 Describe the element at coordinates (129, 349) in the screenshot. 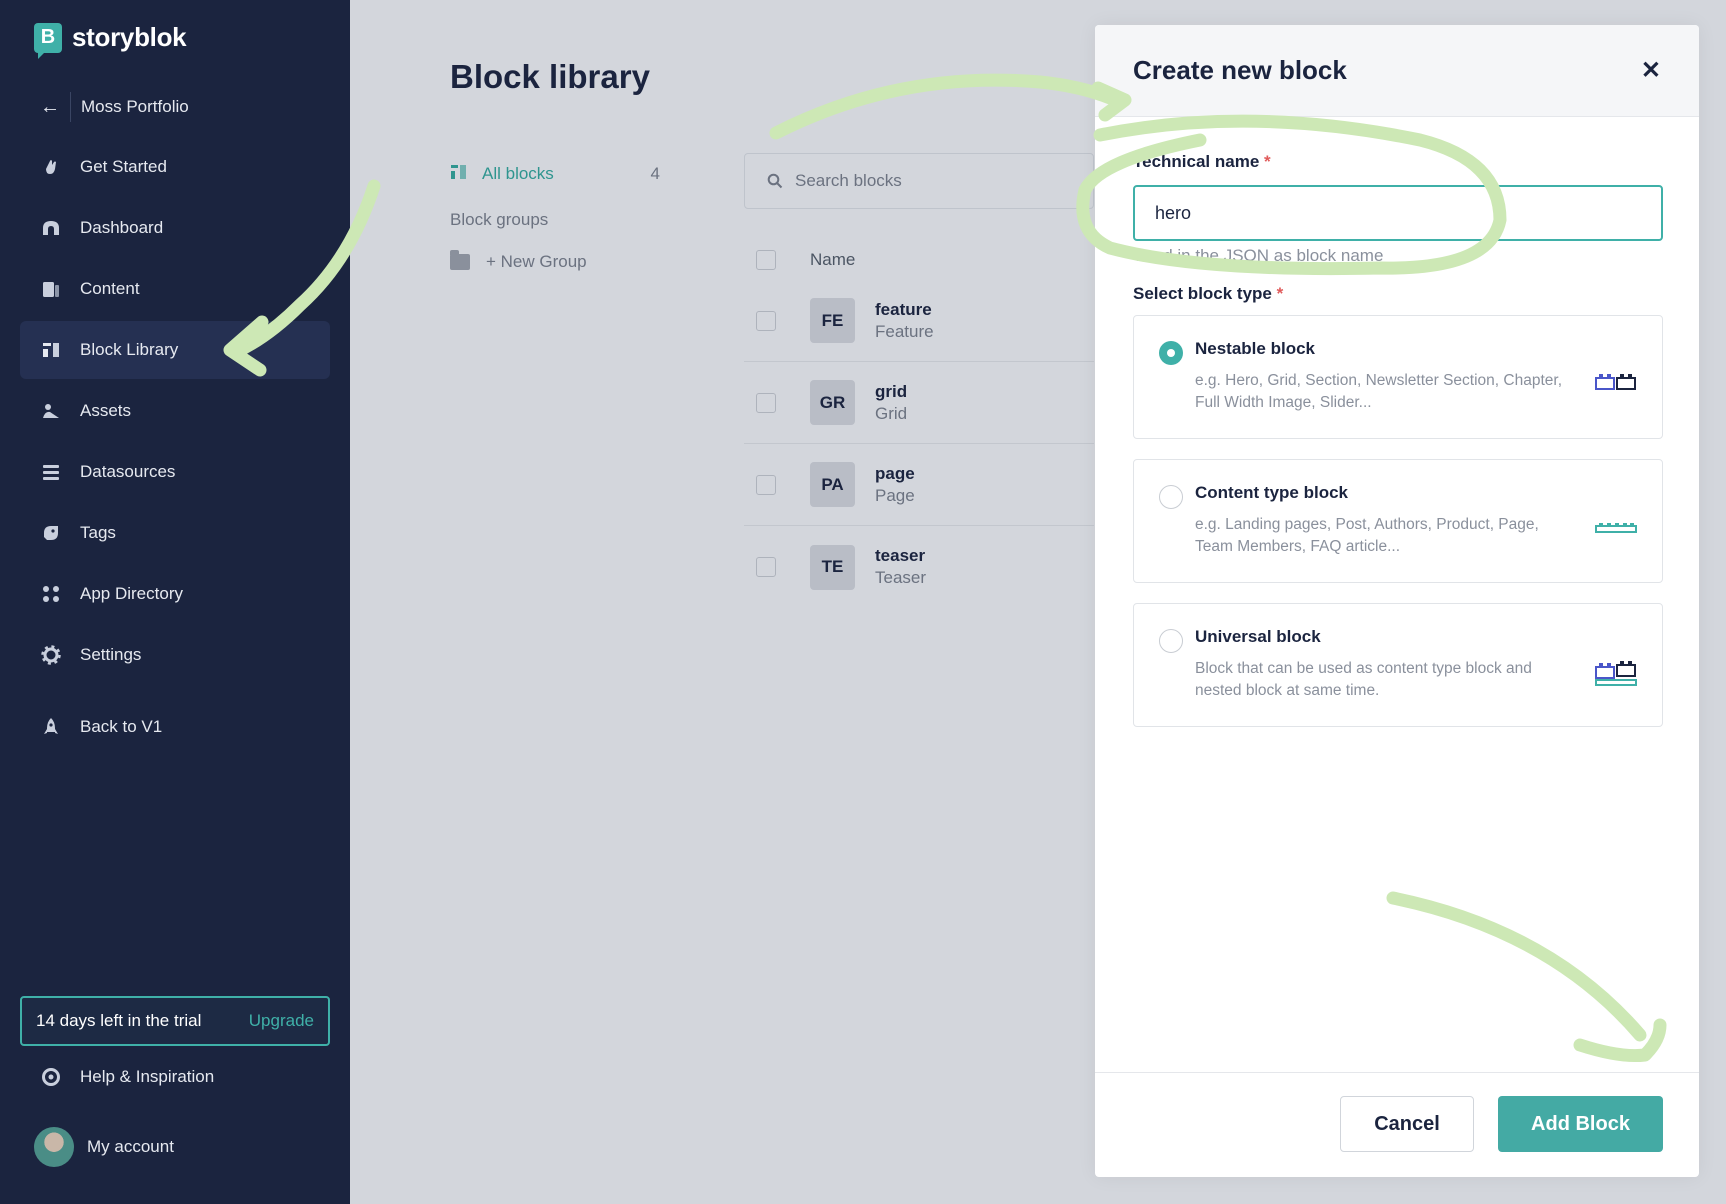

I see `nav-label: Block Library` at that location.